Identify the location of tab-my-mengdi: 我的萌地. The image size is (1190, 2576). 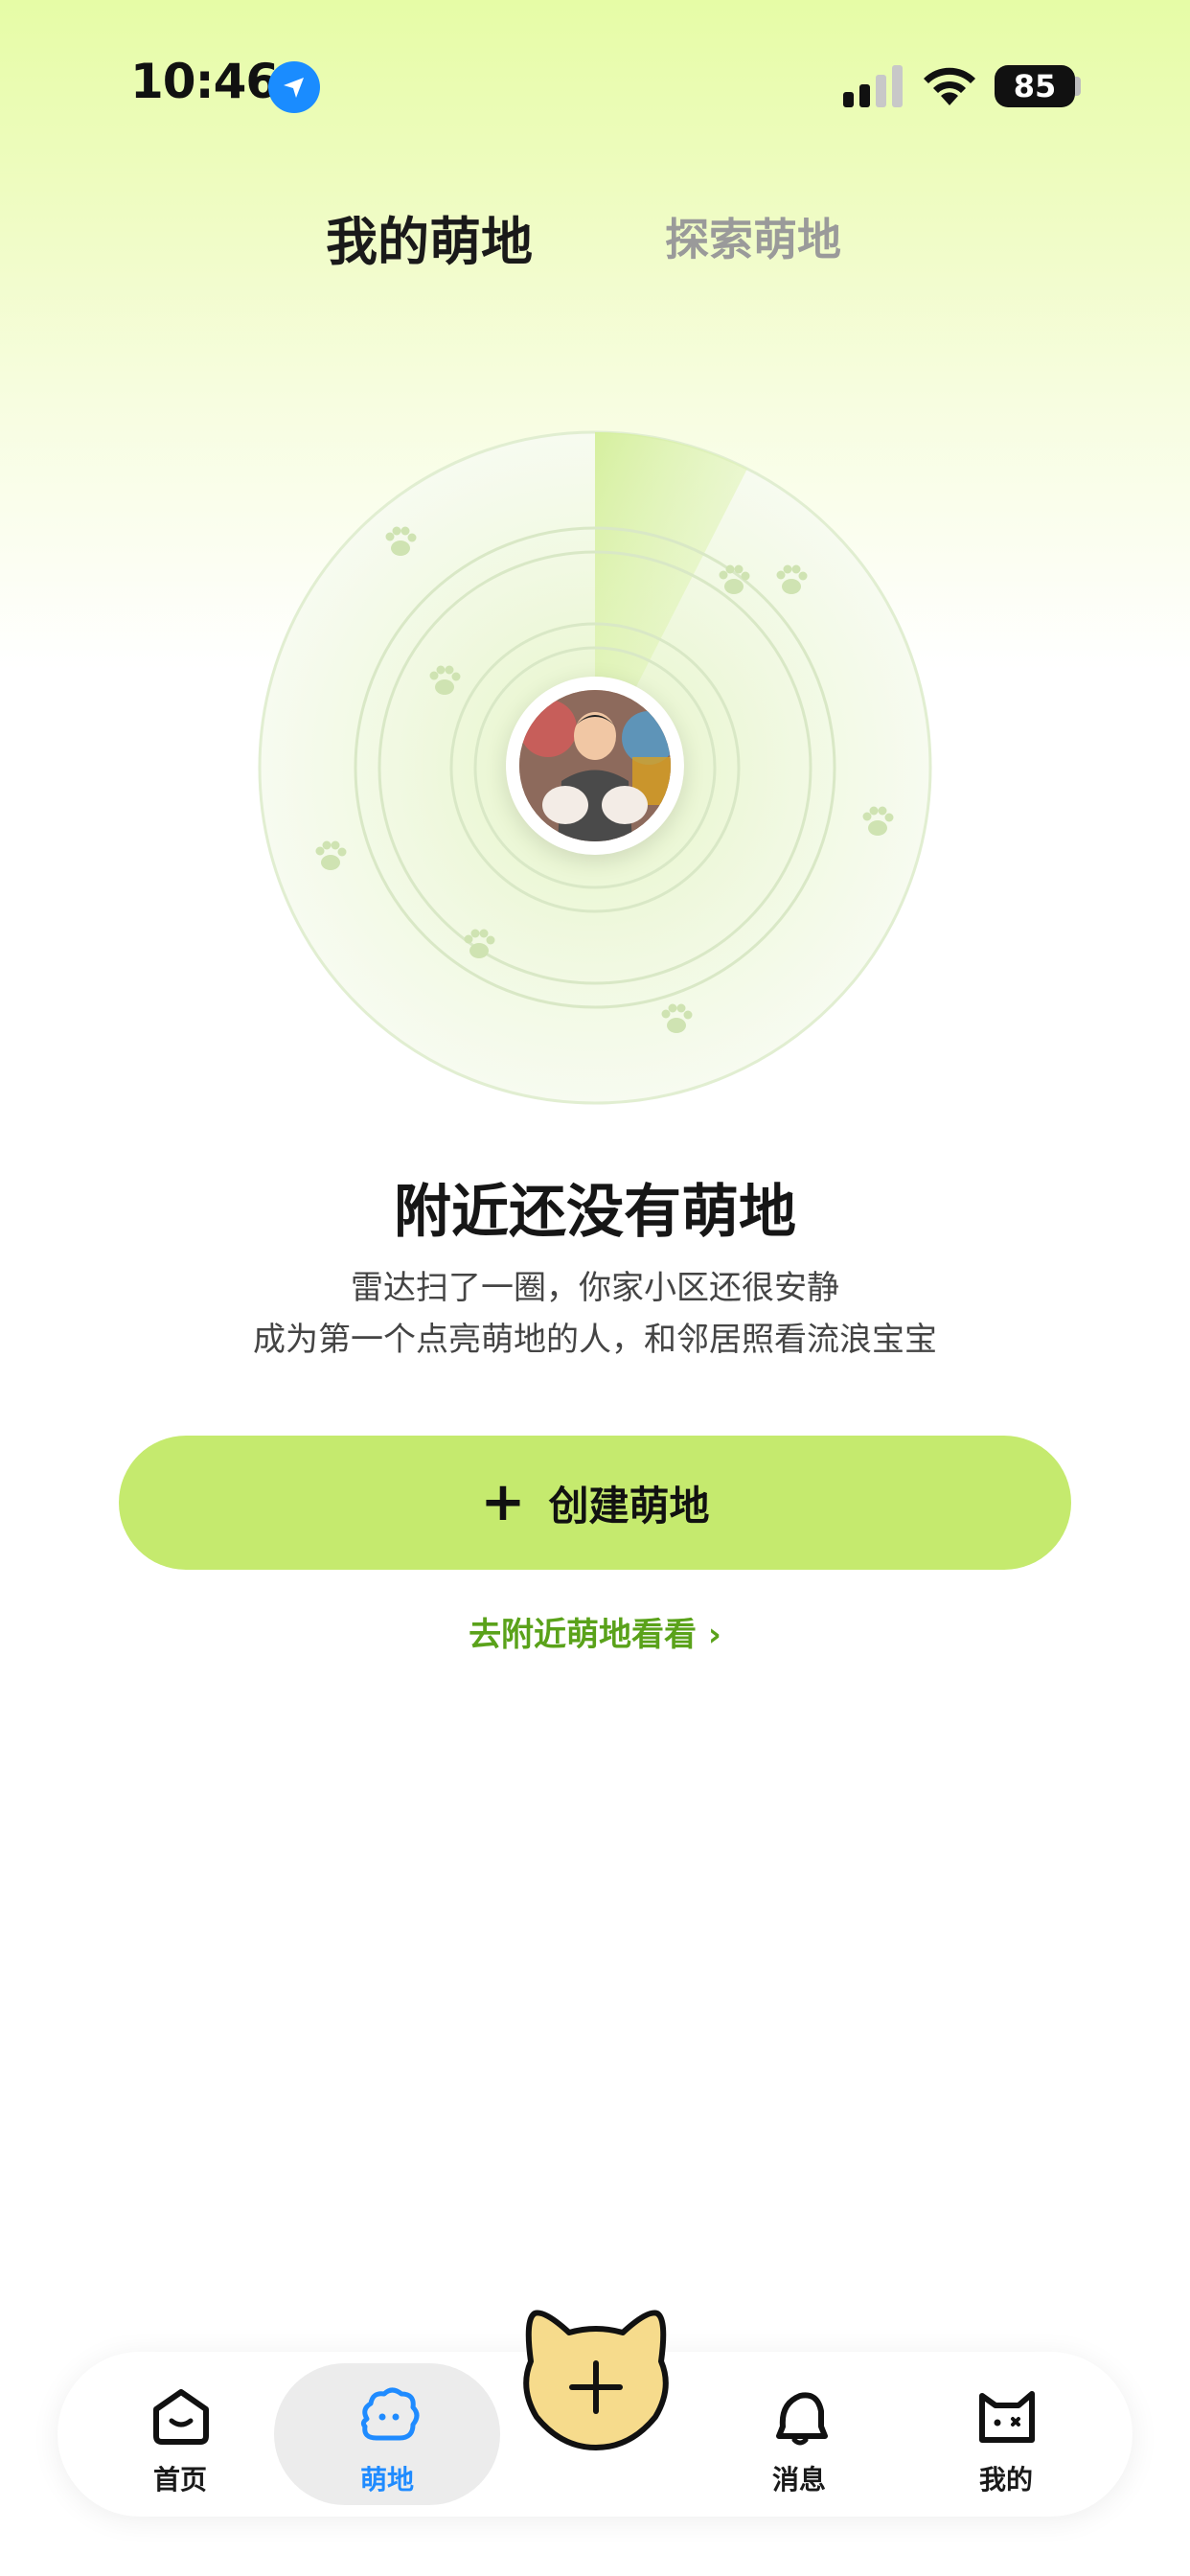
(429, 237).